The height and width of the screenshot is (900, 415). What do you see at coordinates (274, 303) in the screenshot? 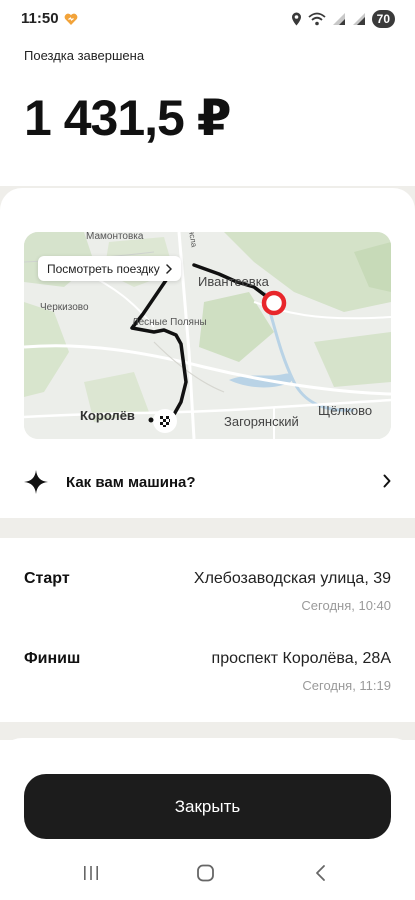
I see `start-marker-icon` at bounding box center [274, 303].